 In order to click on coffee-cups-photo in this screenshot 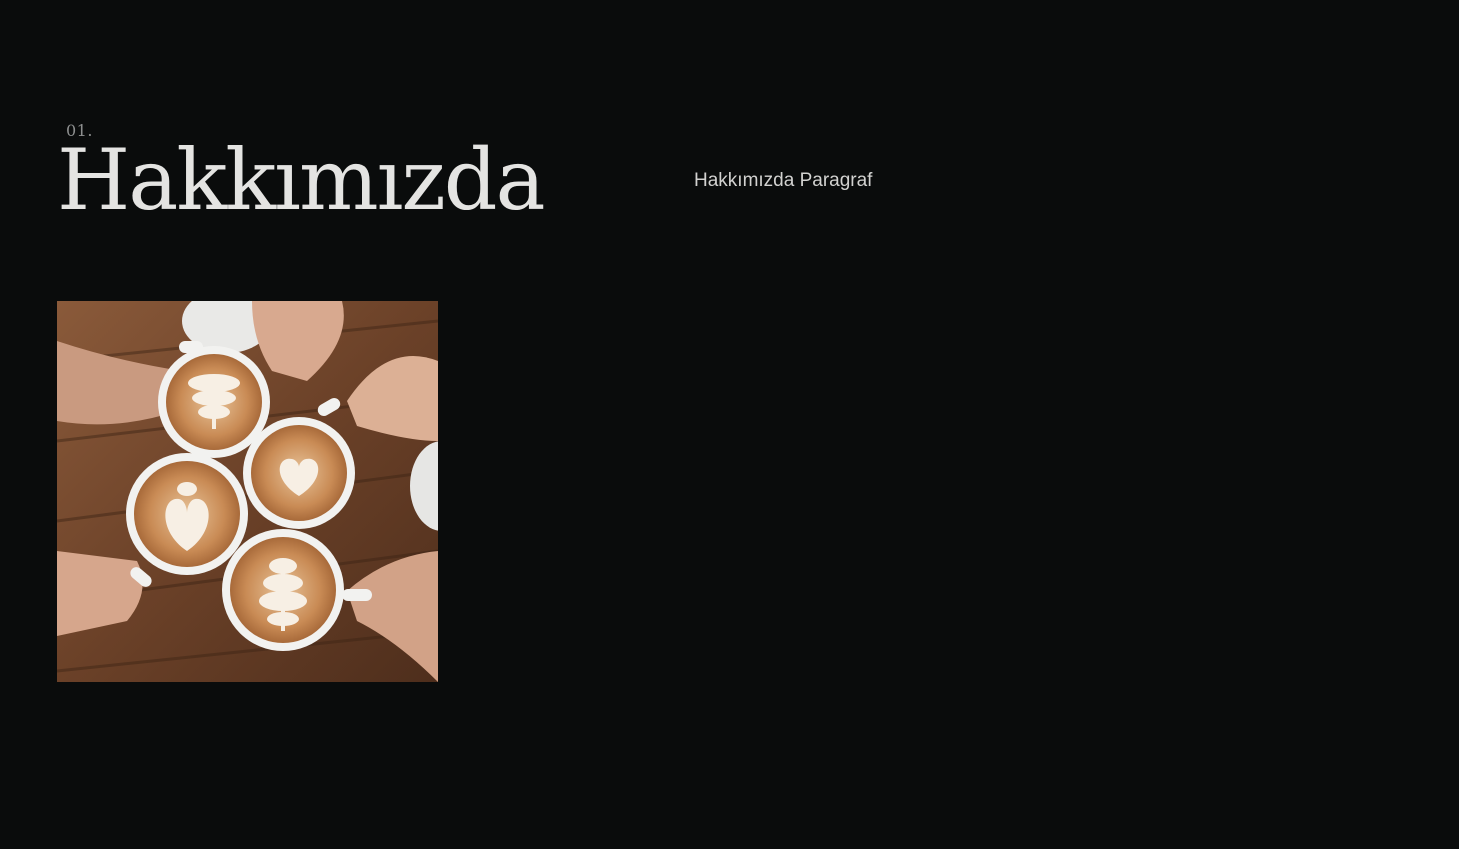, I will do `click(247, 491)`.